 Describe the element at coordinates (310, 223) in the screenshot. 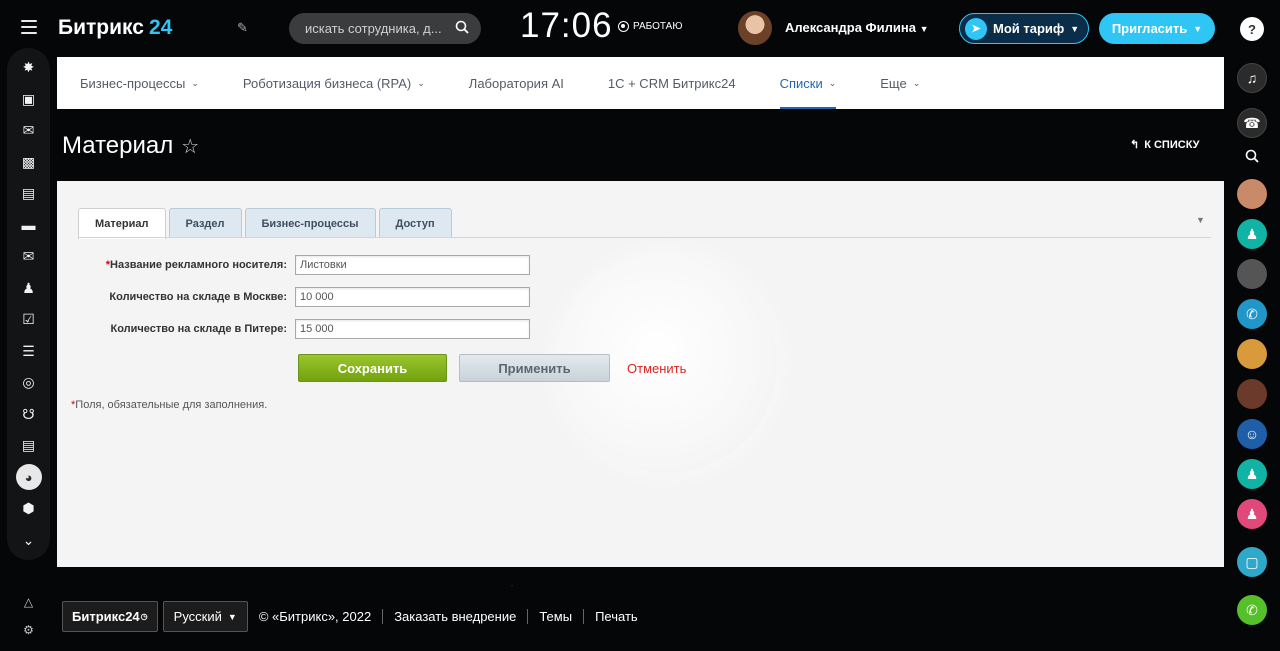

I see `tab-business-processes: Бизнес-процессы` at that location.